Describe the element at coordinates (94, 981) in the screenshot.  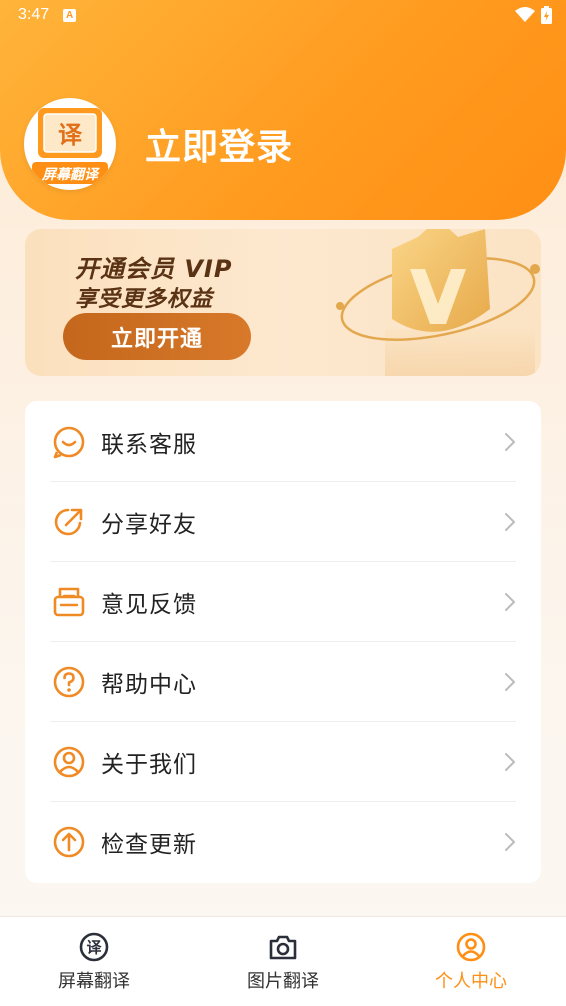
I see `nav-tab-label: 屏幕翻译` at that location.